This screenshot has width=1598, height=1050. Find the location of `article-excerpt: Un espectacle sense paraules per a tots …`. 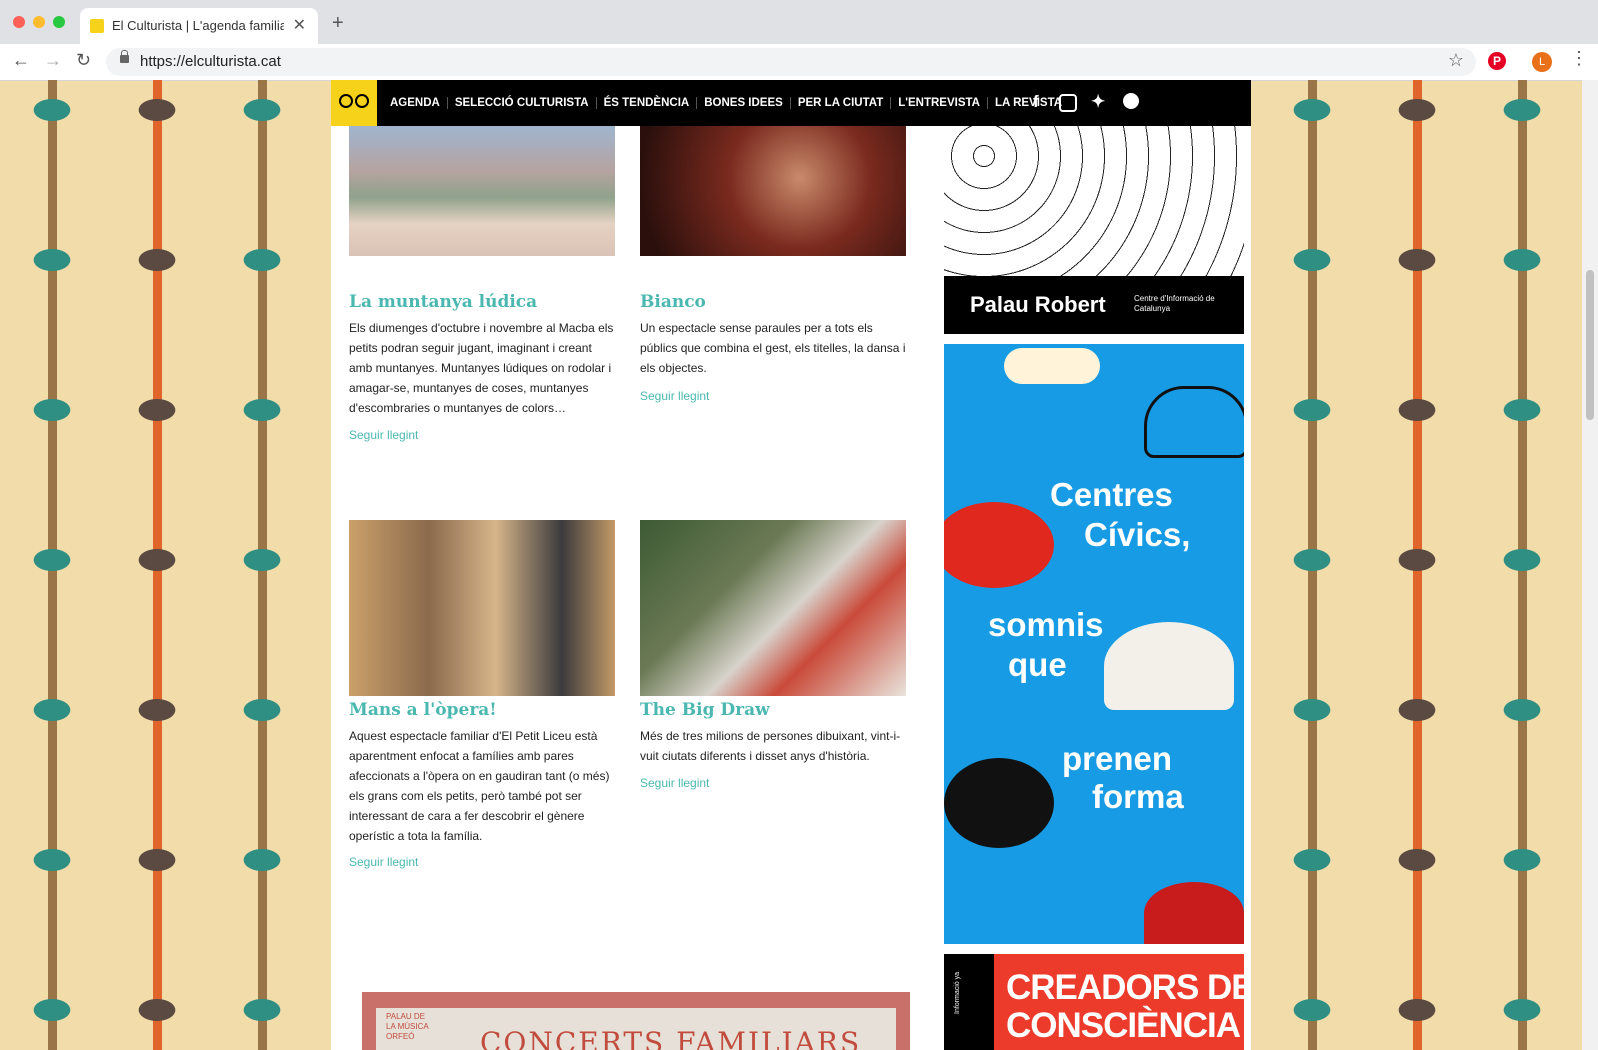

article-excerpt: Un espectacle sense paraules per a tots … is located at coordinates (773, 348).